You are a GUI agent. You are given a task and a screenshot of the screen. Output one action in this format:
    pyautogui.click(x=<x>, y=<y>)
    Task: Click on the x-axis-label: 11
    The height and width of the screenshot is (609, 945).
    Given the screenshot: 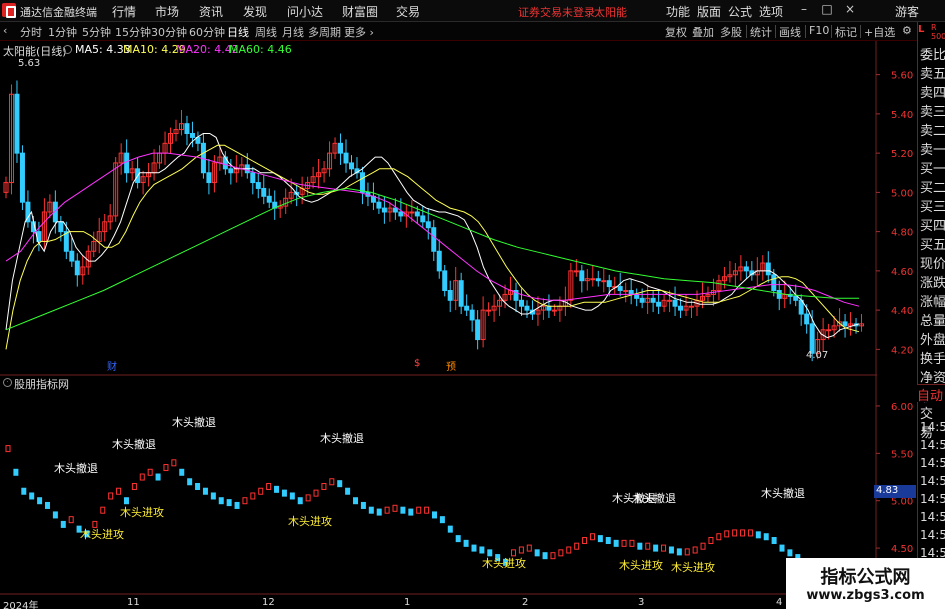 What is the action you would take?
    pyautogui.click(x=133, y=602)
    